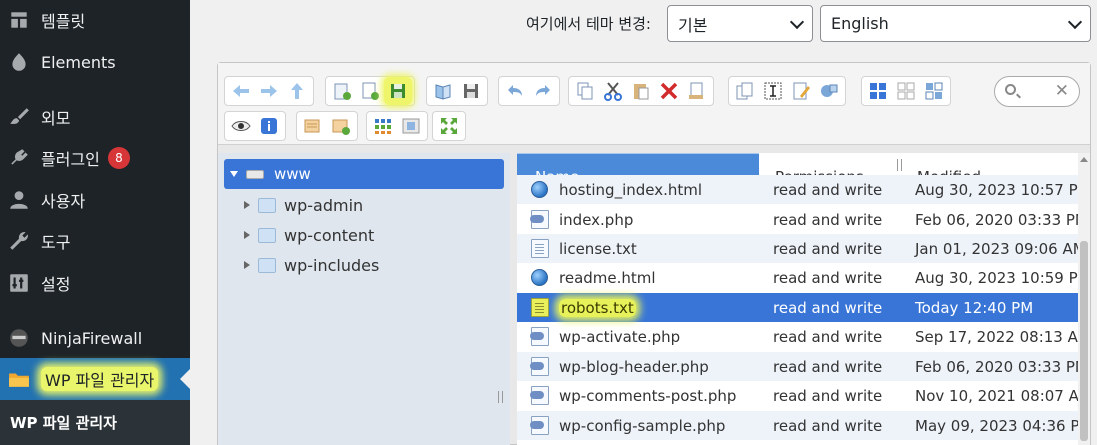  I want to click on pane-resize-handle, so click(500, 397).